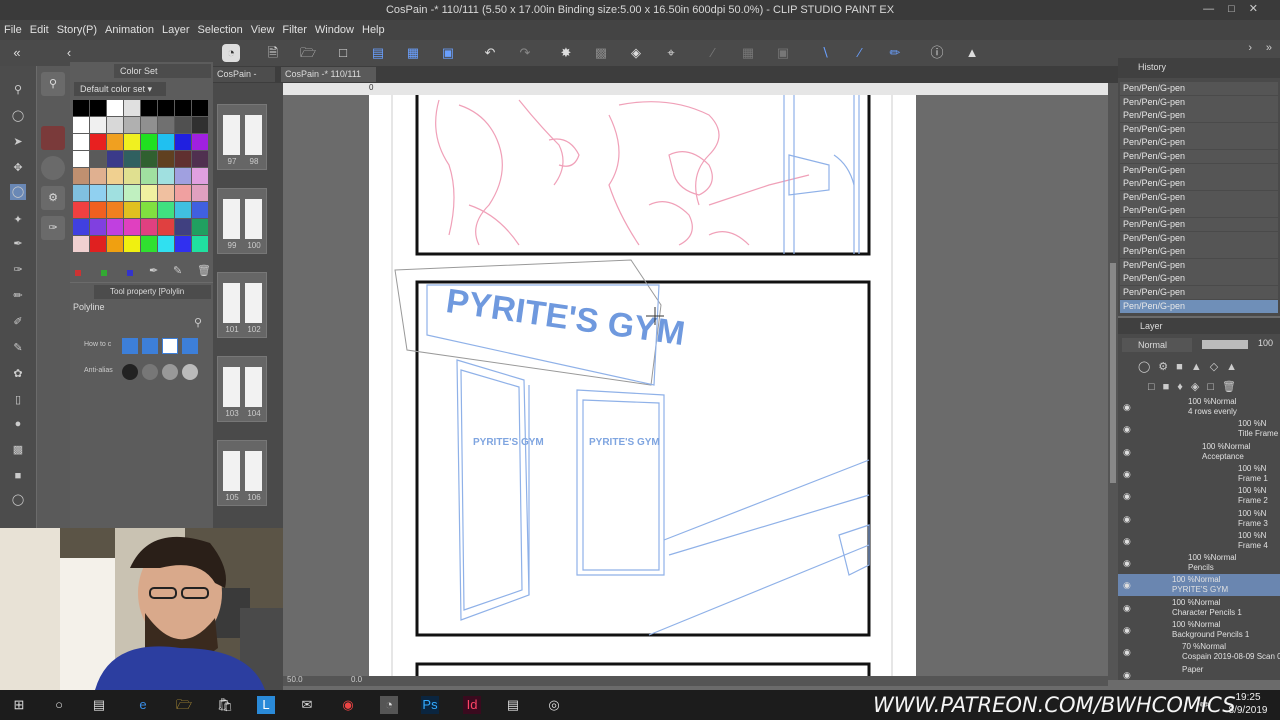 The width and height of the screenshot is (1280, 720). Describe the element at coordinates (190, 346) in the screenshot. I see `cubic-button` at that location.